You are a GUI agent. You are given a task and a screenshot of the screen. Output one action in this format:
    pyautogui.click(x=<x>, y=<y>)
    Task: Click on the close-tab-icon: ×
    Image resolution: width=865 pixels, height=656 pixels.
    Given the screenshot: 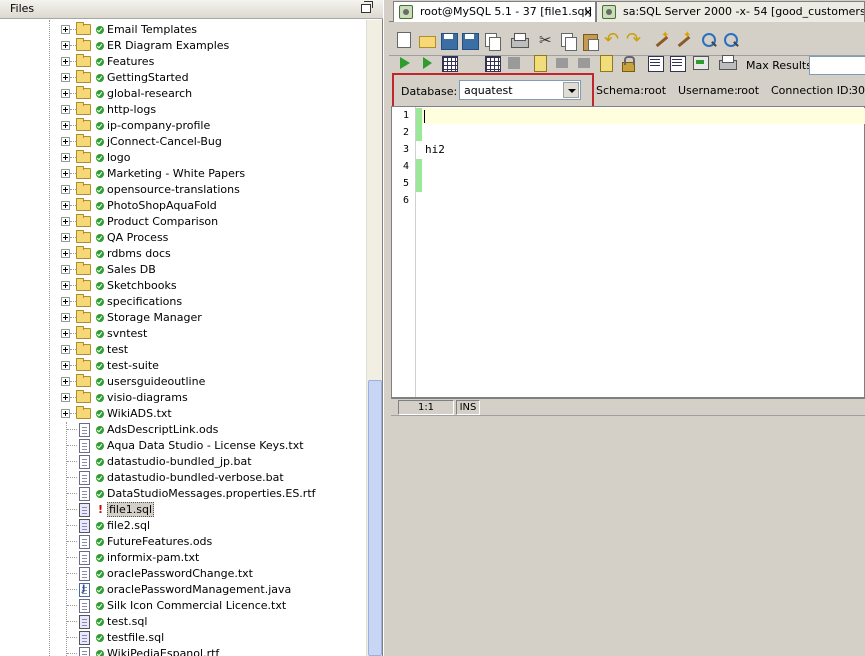 What is the action you would take?
    pyautogui.click(x=588, y=12)
    